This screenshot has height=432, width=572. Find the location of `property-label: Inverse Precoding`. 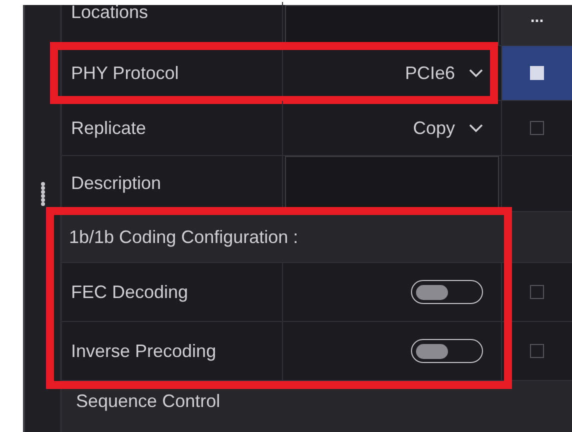

property-label: Inverse Precoding is located at coordinates (143, 351).